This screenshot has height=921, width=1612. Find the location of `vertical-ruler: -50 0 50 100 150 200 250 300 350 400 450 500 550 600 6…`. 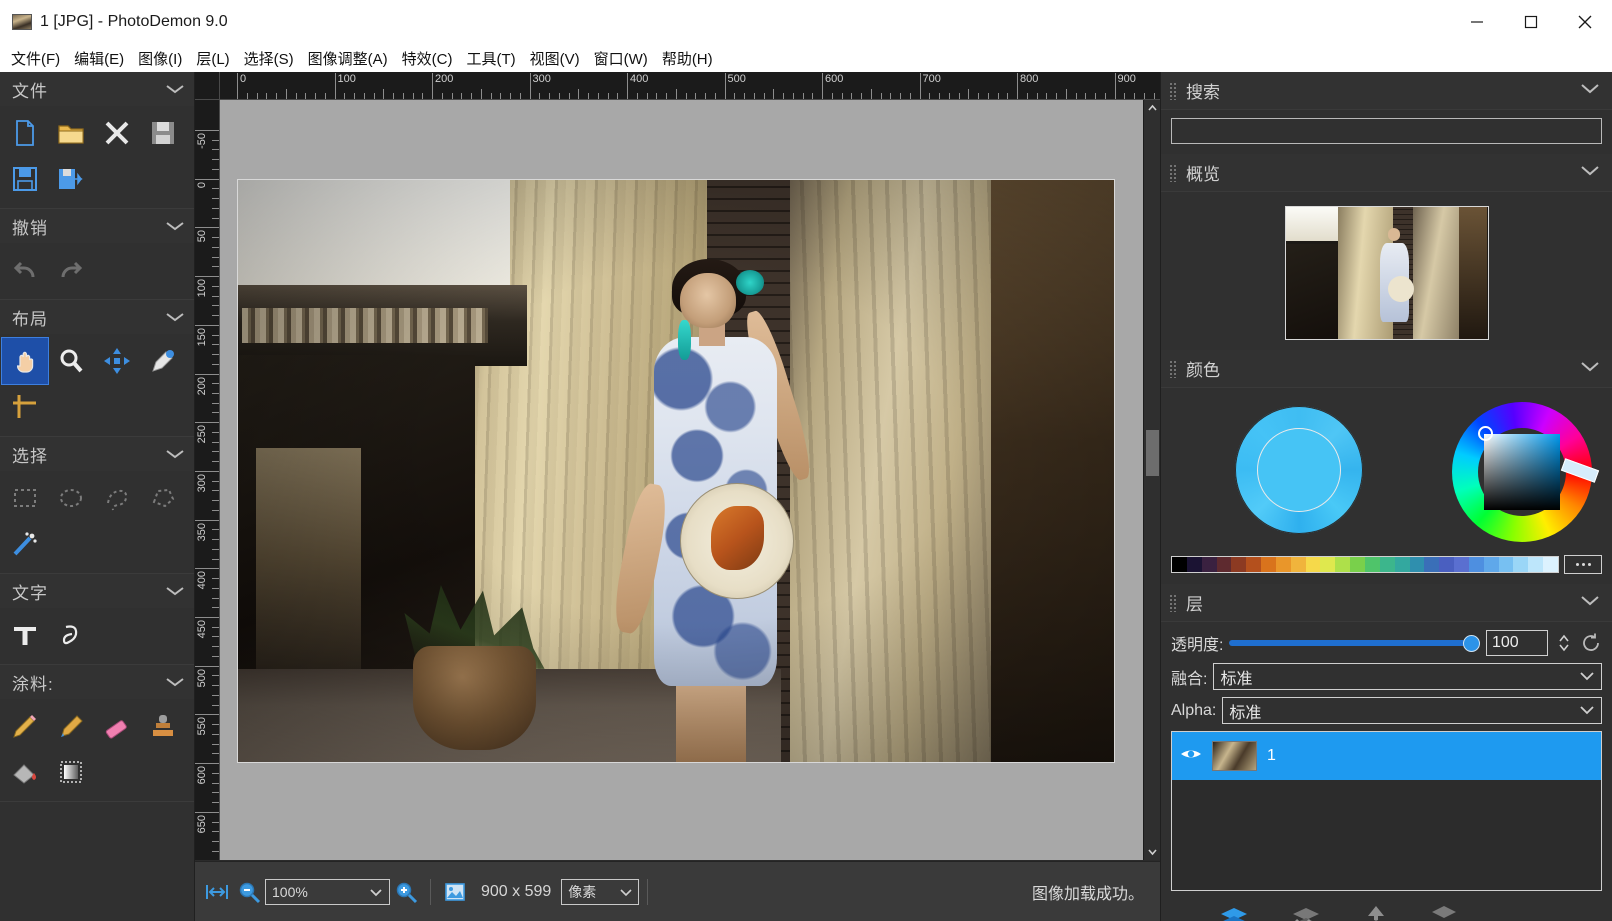

vertical-ruler: -50 0 50 100 150 200 250 300 350 400 450 500 550 600 6… is located at coordinates (207, 480).